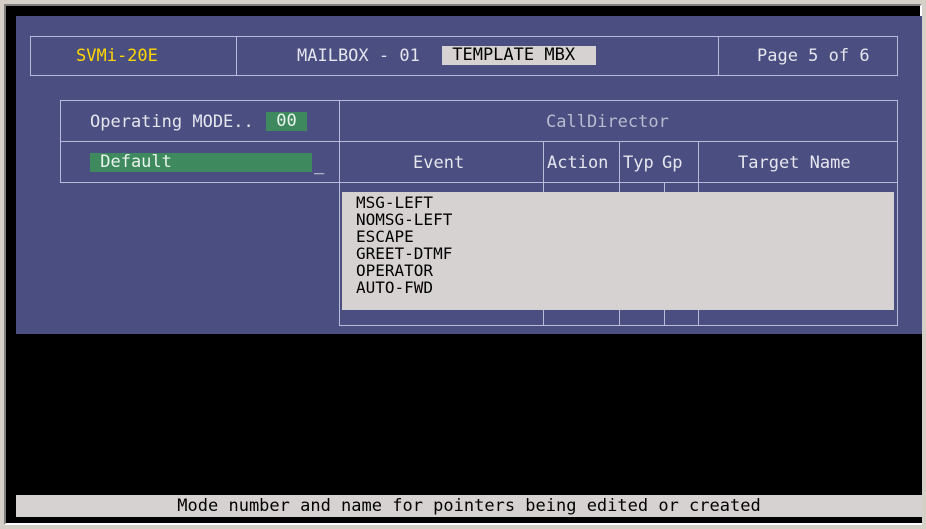 This screenshot has width=926, height=529. I want to click on header-right-border, so click(897, 56).